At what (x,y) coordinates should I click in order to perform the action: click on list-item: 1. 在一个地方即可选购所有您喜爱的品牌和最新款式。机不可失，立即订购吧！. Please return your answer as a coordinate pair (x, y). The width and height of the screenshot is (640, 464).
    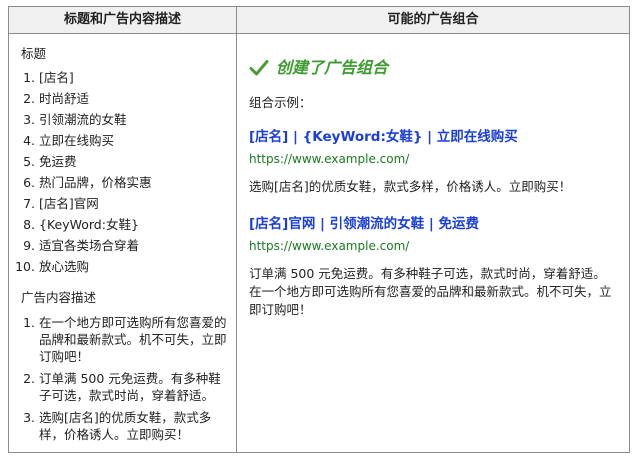
    Looking at the image, I should click on (125, 339).